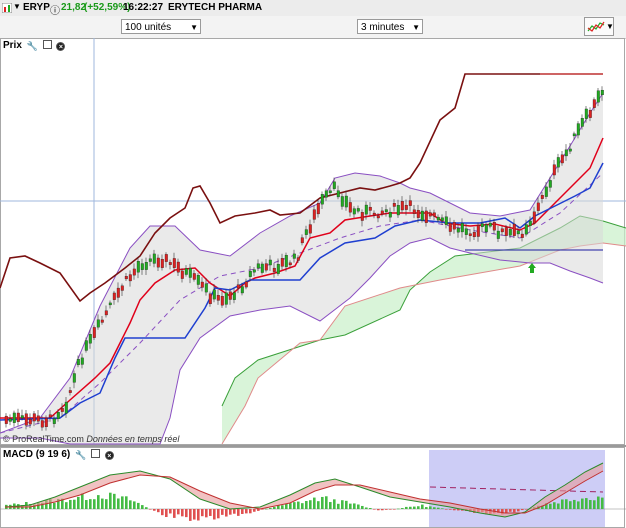 This screenshot has width=626, height=528. I want to click on chart-icon, so click(7, 8).